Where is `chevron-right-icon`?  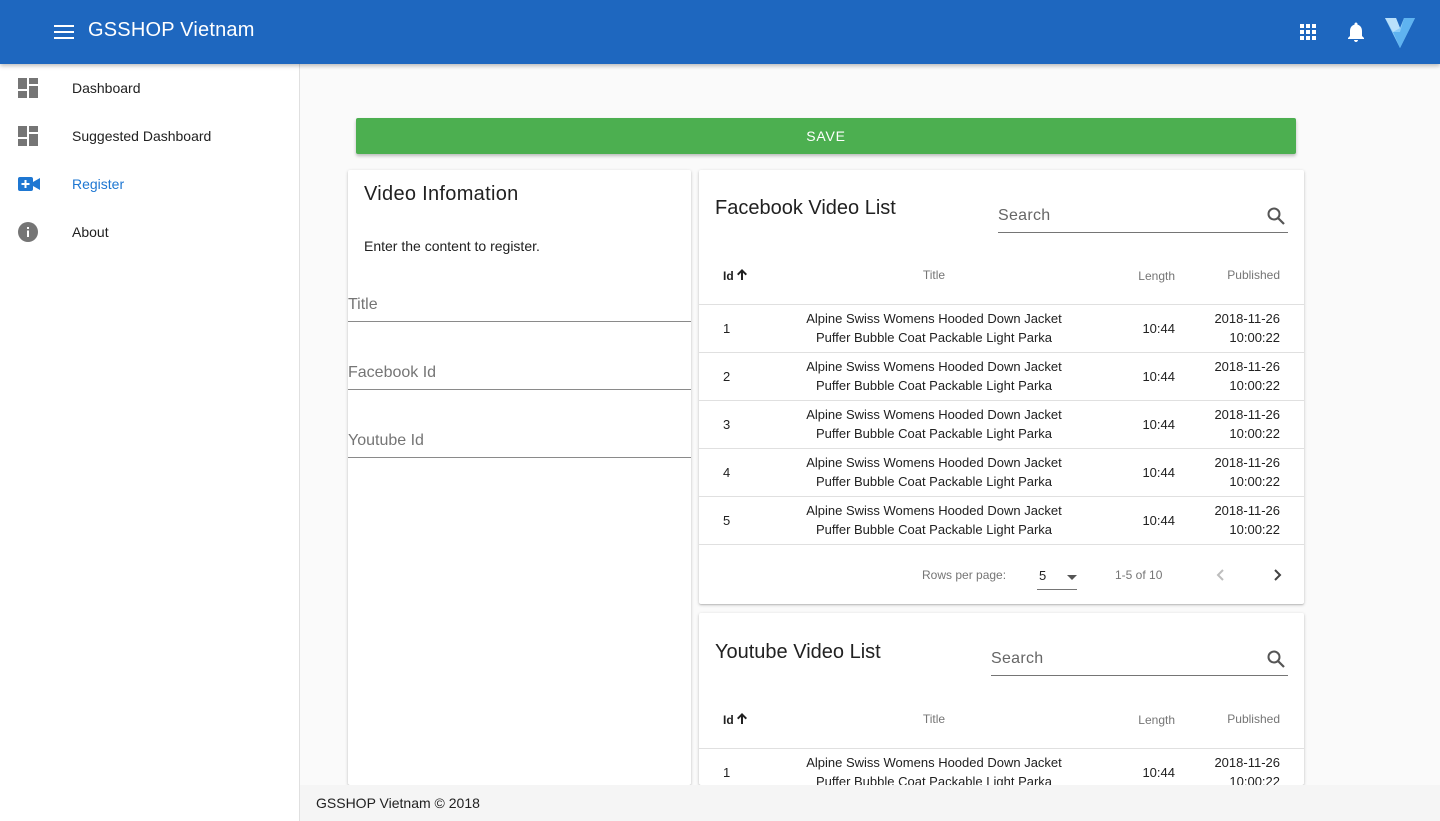
chevron-right-icon is located at coordinates (1278, 575).